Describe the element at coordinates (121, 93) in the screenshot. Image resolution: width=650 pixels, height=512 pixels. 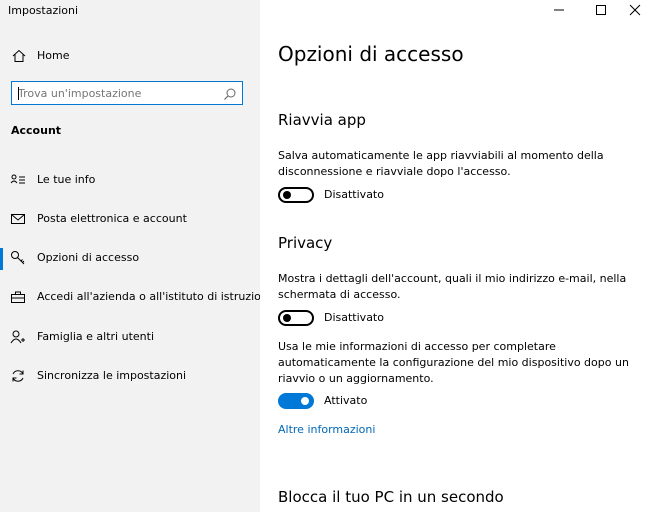
I see `search-input` at that location.